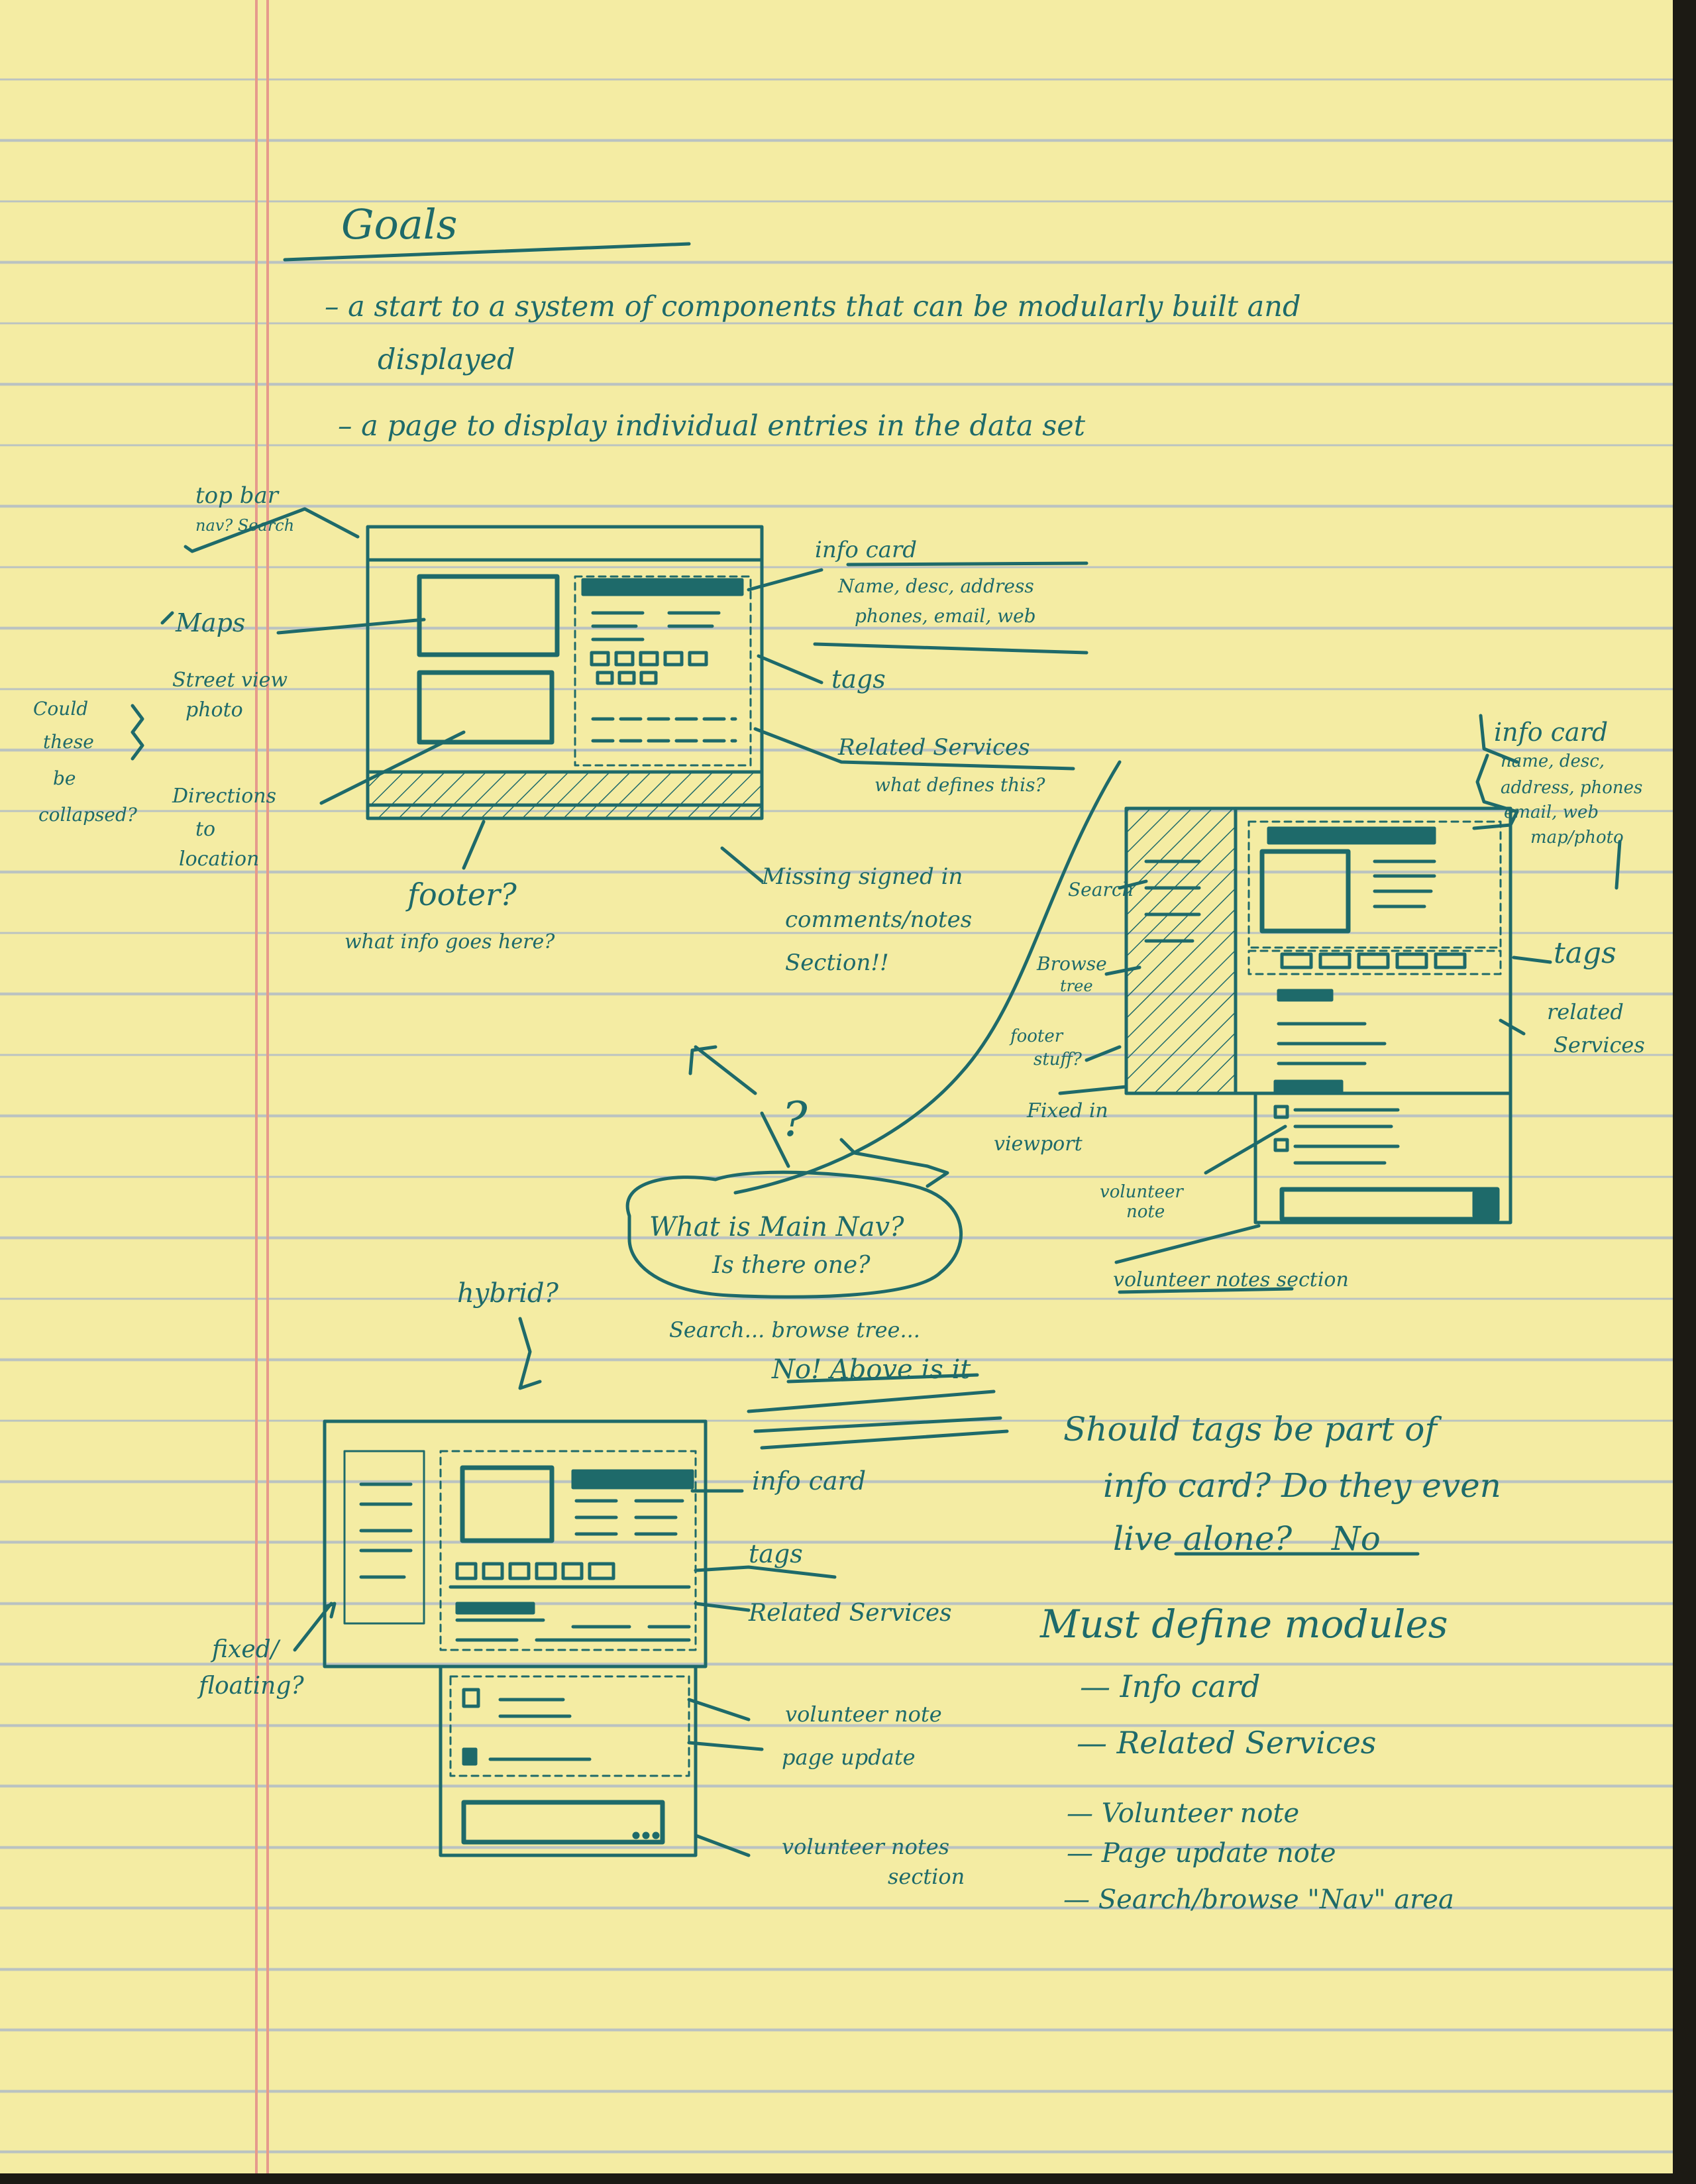 The height and width of the screenshot is (2184, 1696). What do you see at coordinates (215, 710) in the screenshot?
I see `photo-label: photo` at bounding box center [215, 710].